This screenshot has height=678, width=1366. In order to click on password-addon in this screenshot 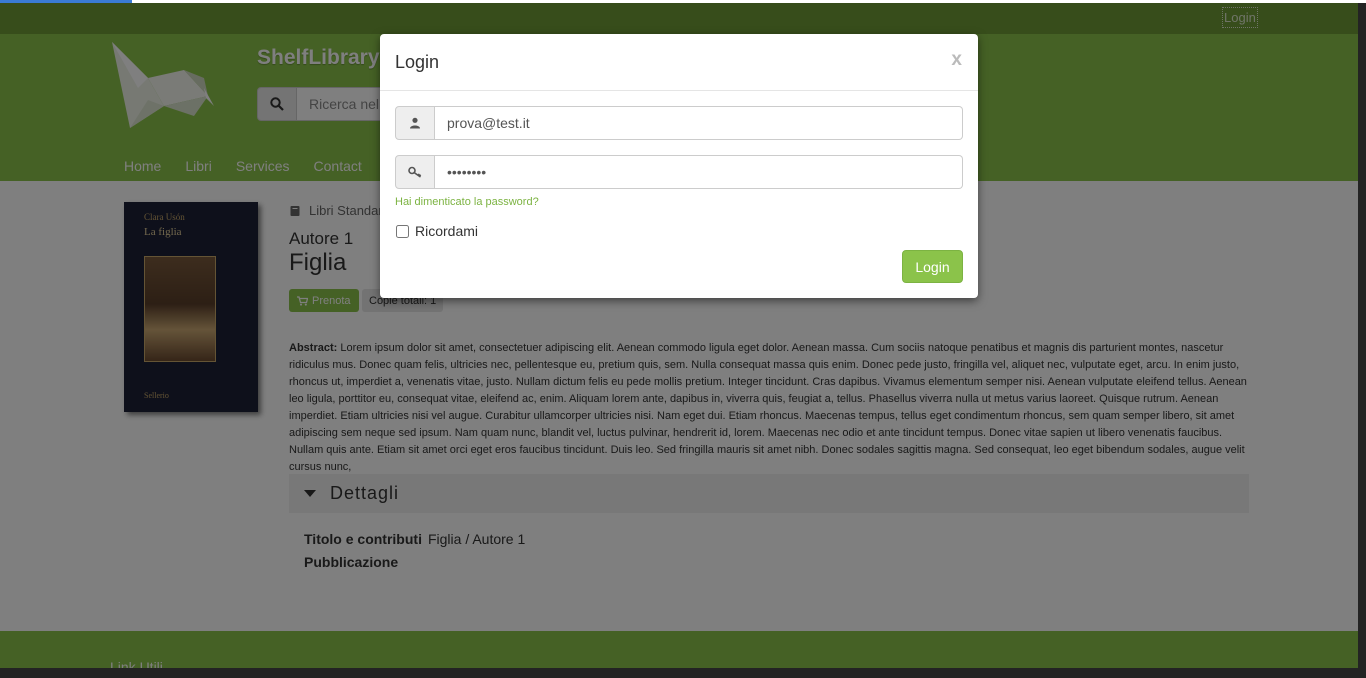, I will do `click(415, 172)`.